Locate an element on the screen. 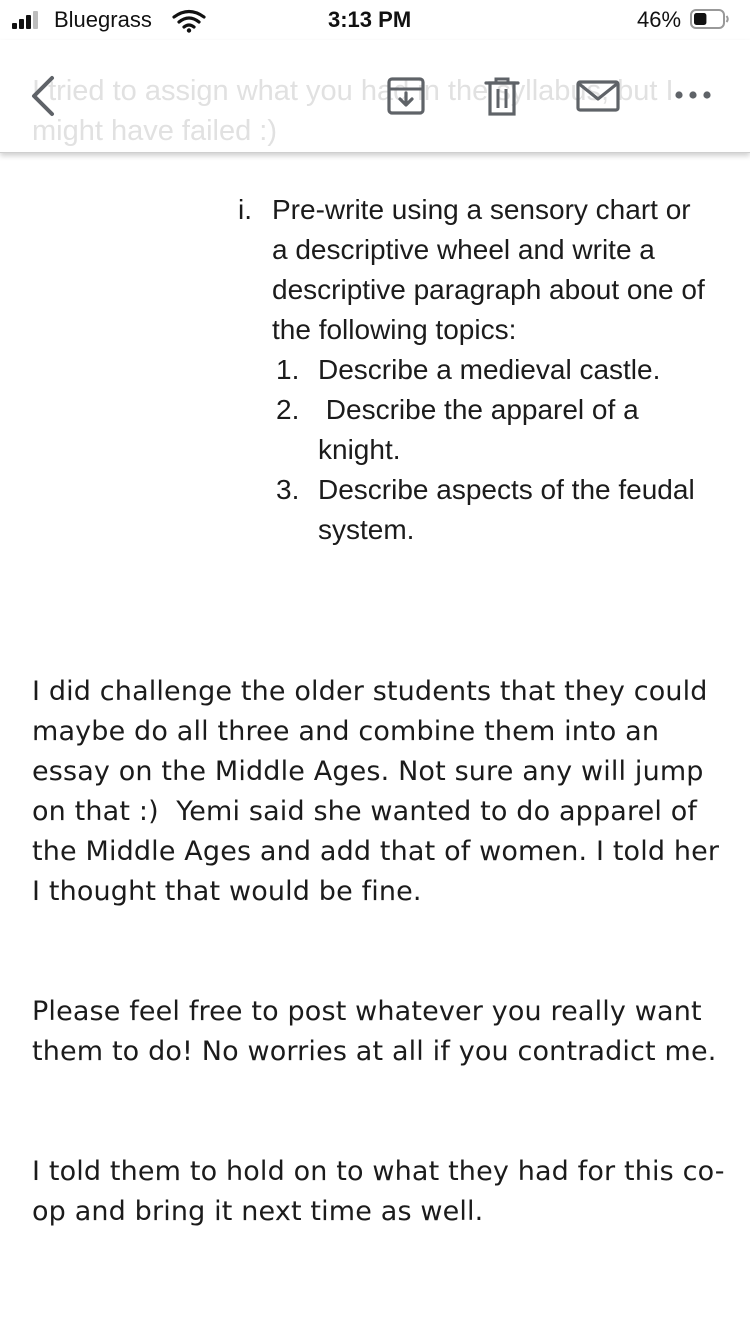 This screenshot has height=1334, width=750. battery-icon is located at coordinates (709, 19).